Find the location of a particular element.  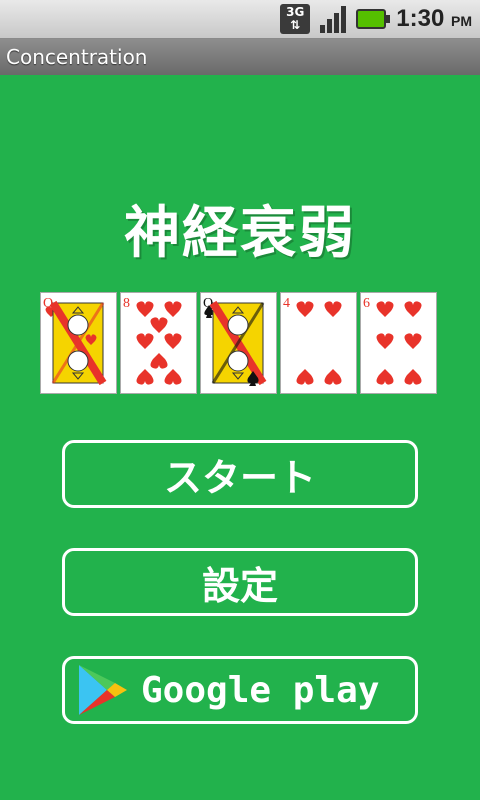

clock: 1:30 PM is located at coordinates (434, 18).